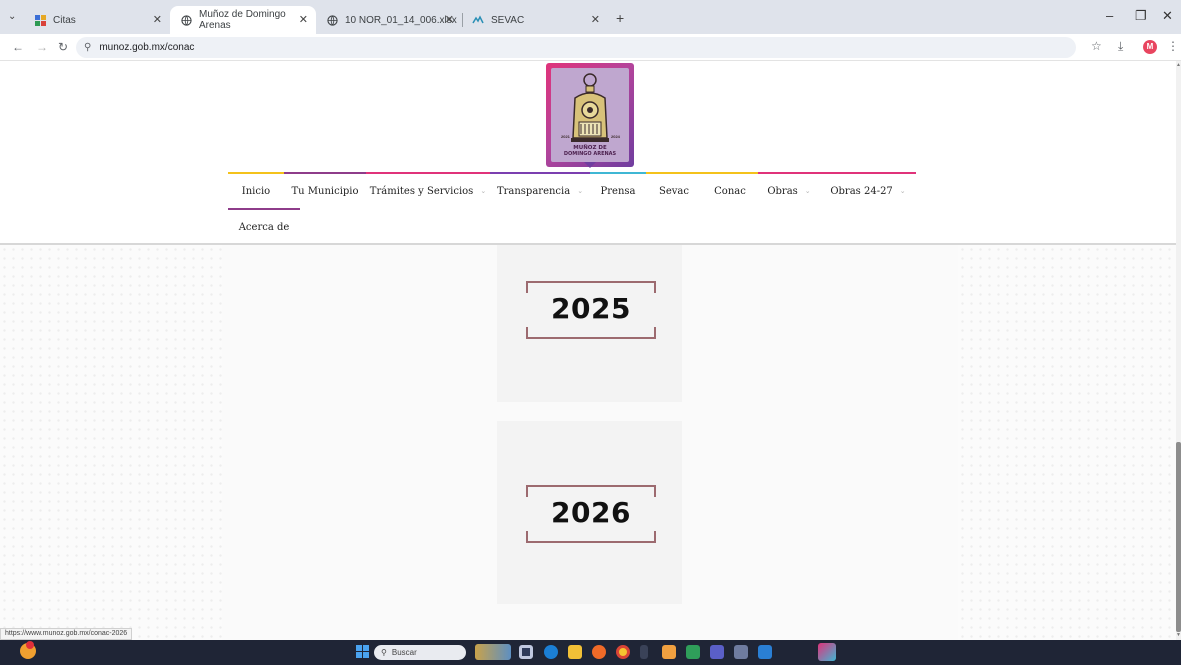 The width and height of the screenshot is (1181, 665). What do you see at coordinates (590, 165) in the screenshot?
I see `logo-pointer` at bounding box center [590, 165].